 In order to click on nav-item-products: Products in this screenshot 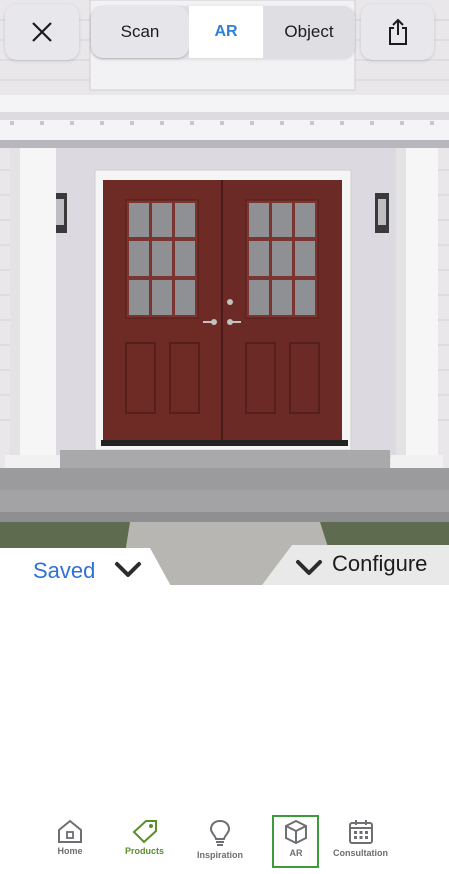, I will do `click(144, 837)`.